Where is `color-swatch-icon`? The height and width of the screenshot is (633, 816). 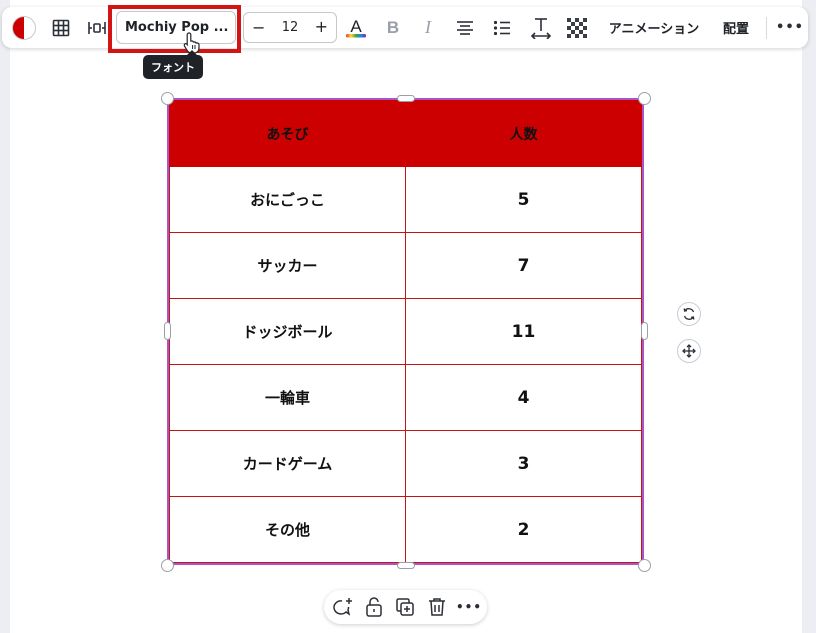
color-swatch-icon is located at coordinates (24, 27).